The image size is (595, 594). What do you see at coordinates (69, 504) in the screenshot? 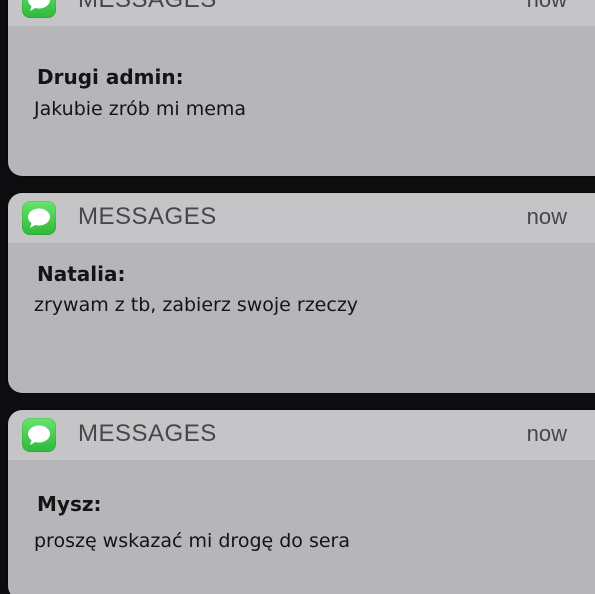
I see `sender-name: Mysz:` at bounding box center [69, 504].